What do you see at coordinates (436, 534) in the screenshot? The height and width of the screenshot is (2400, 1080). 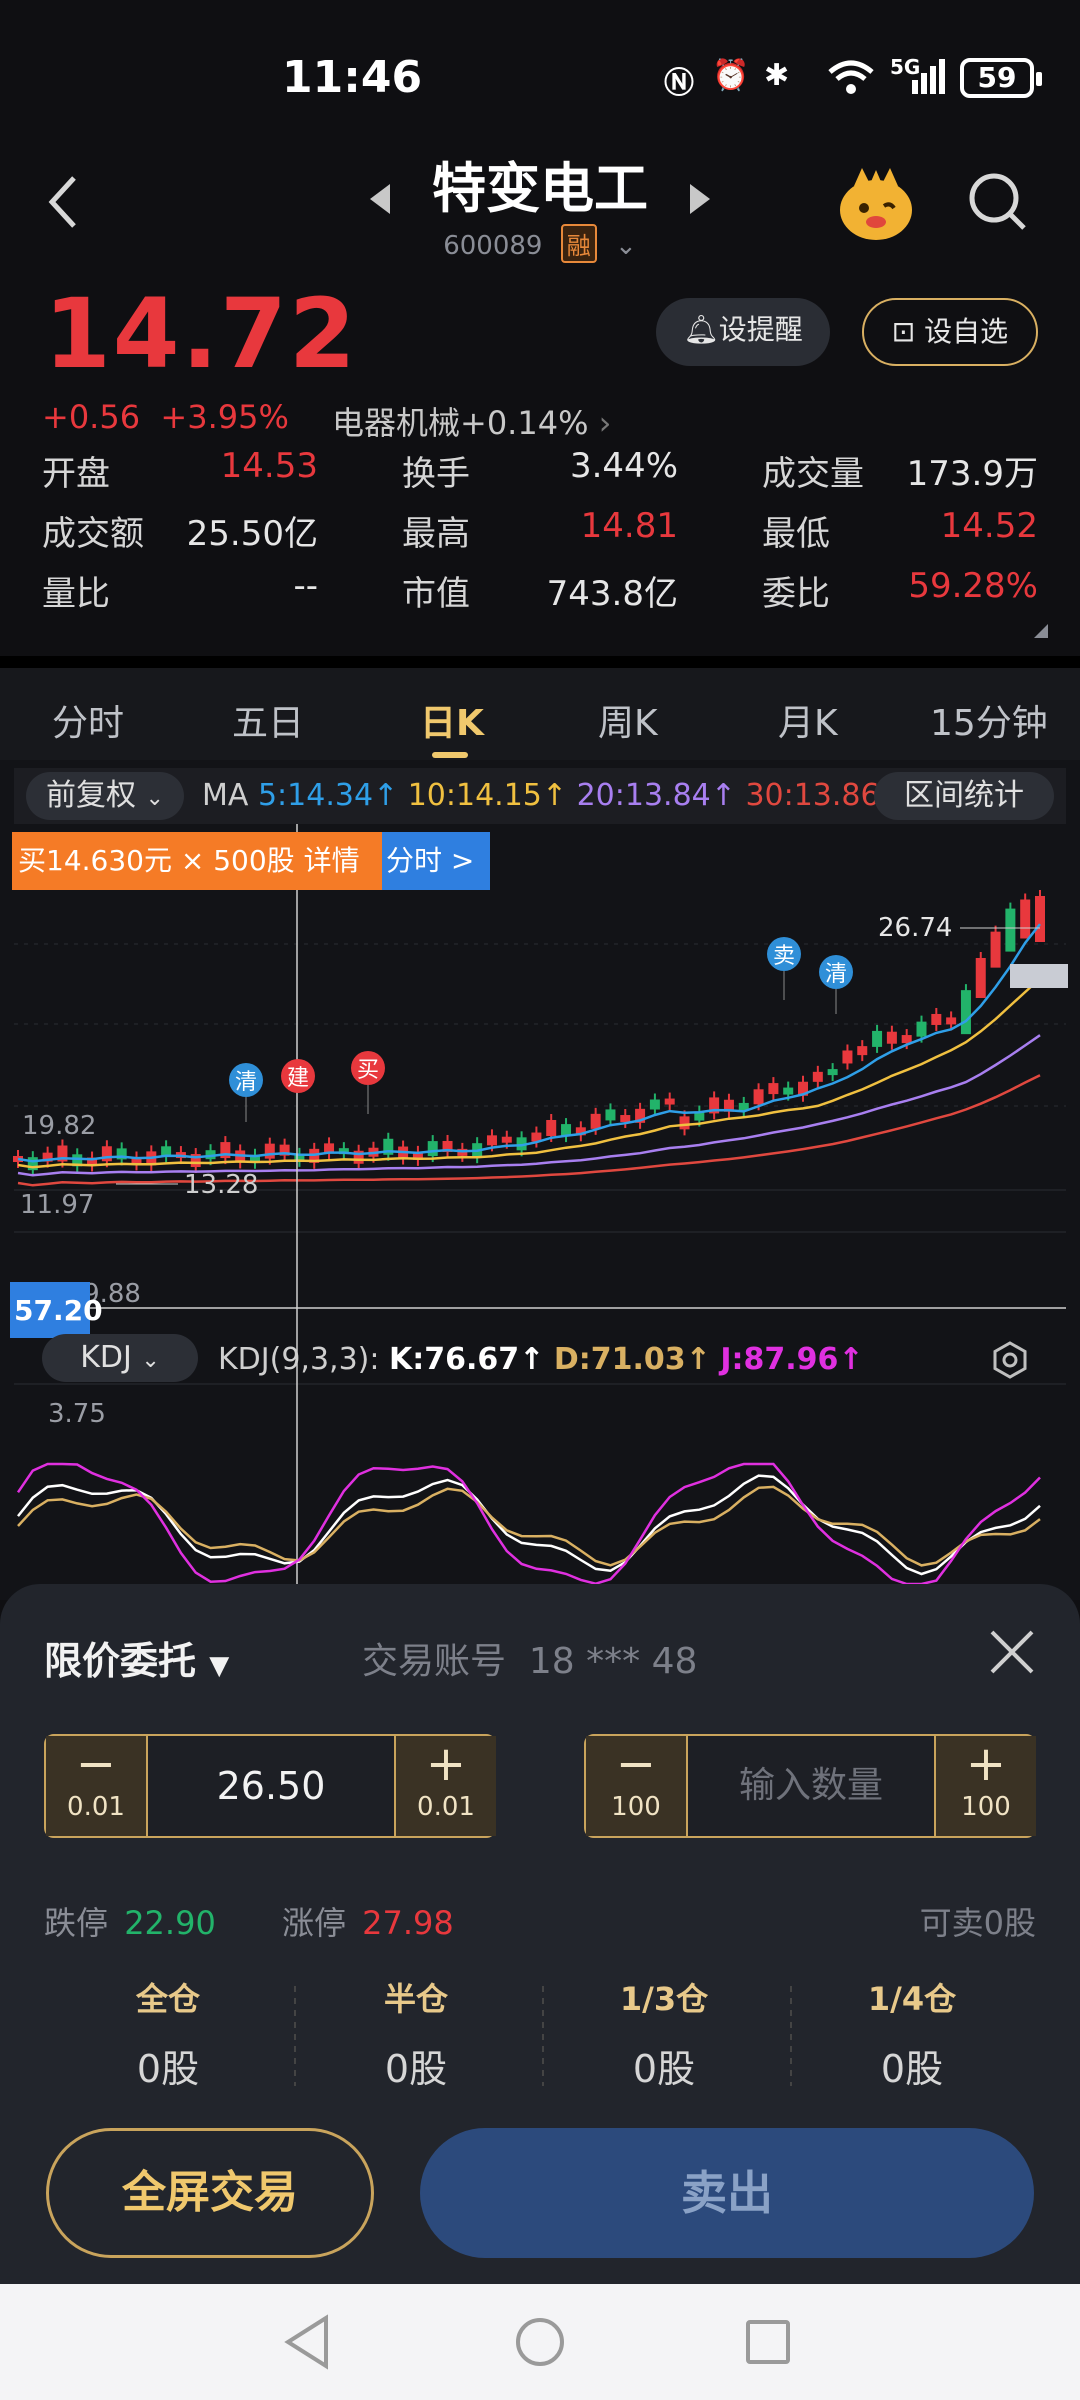 I see `quote-label: 最高` at bounding box center [436, 534].